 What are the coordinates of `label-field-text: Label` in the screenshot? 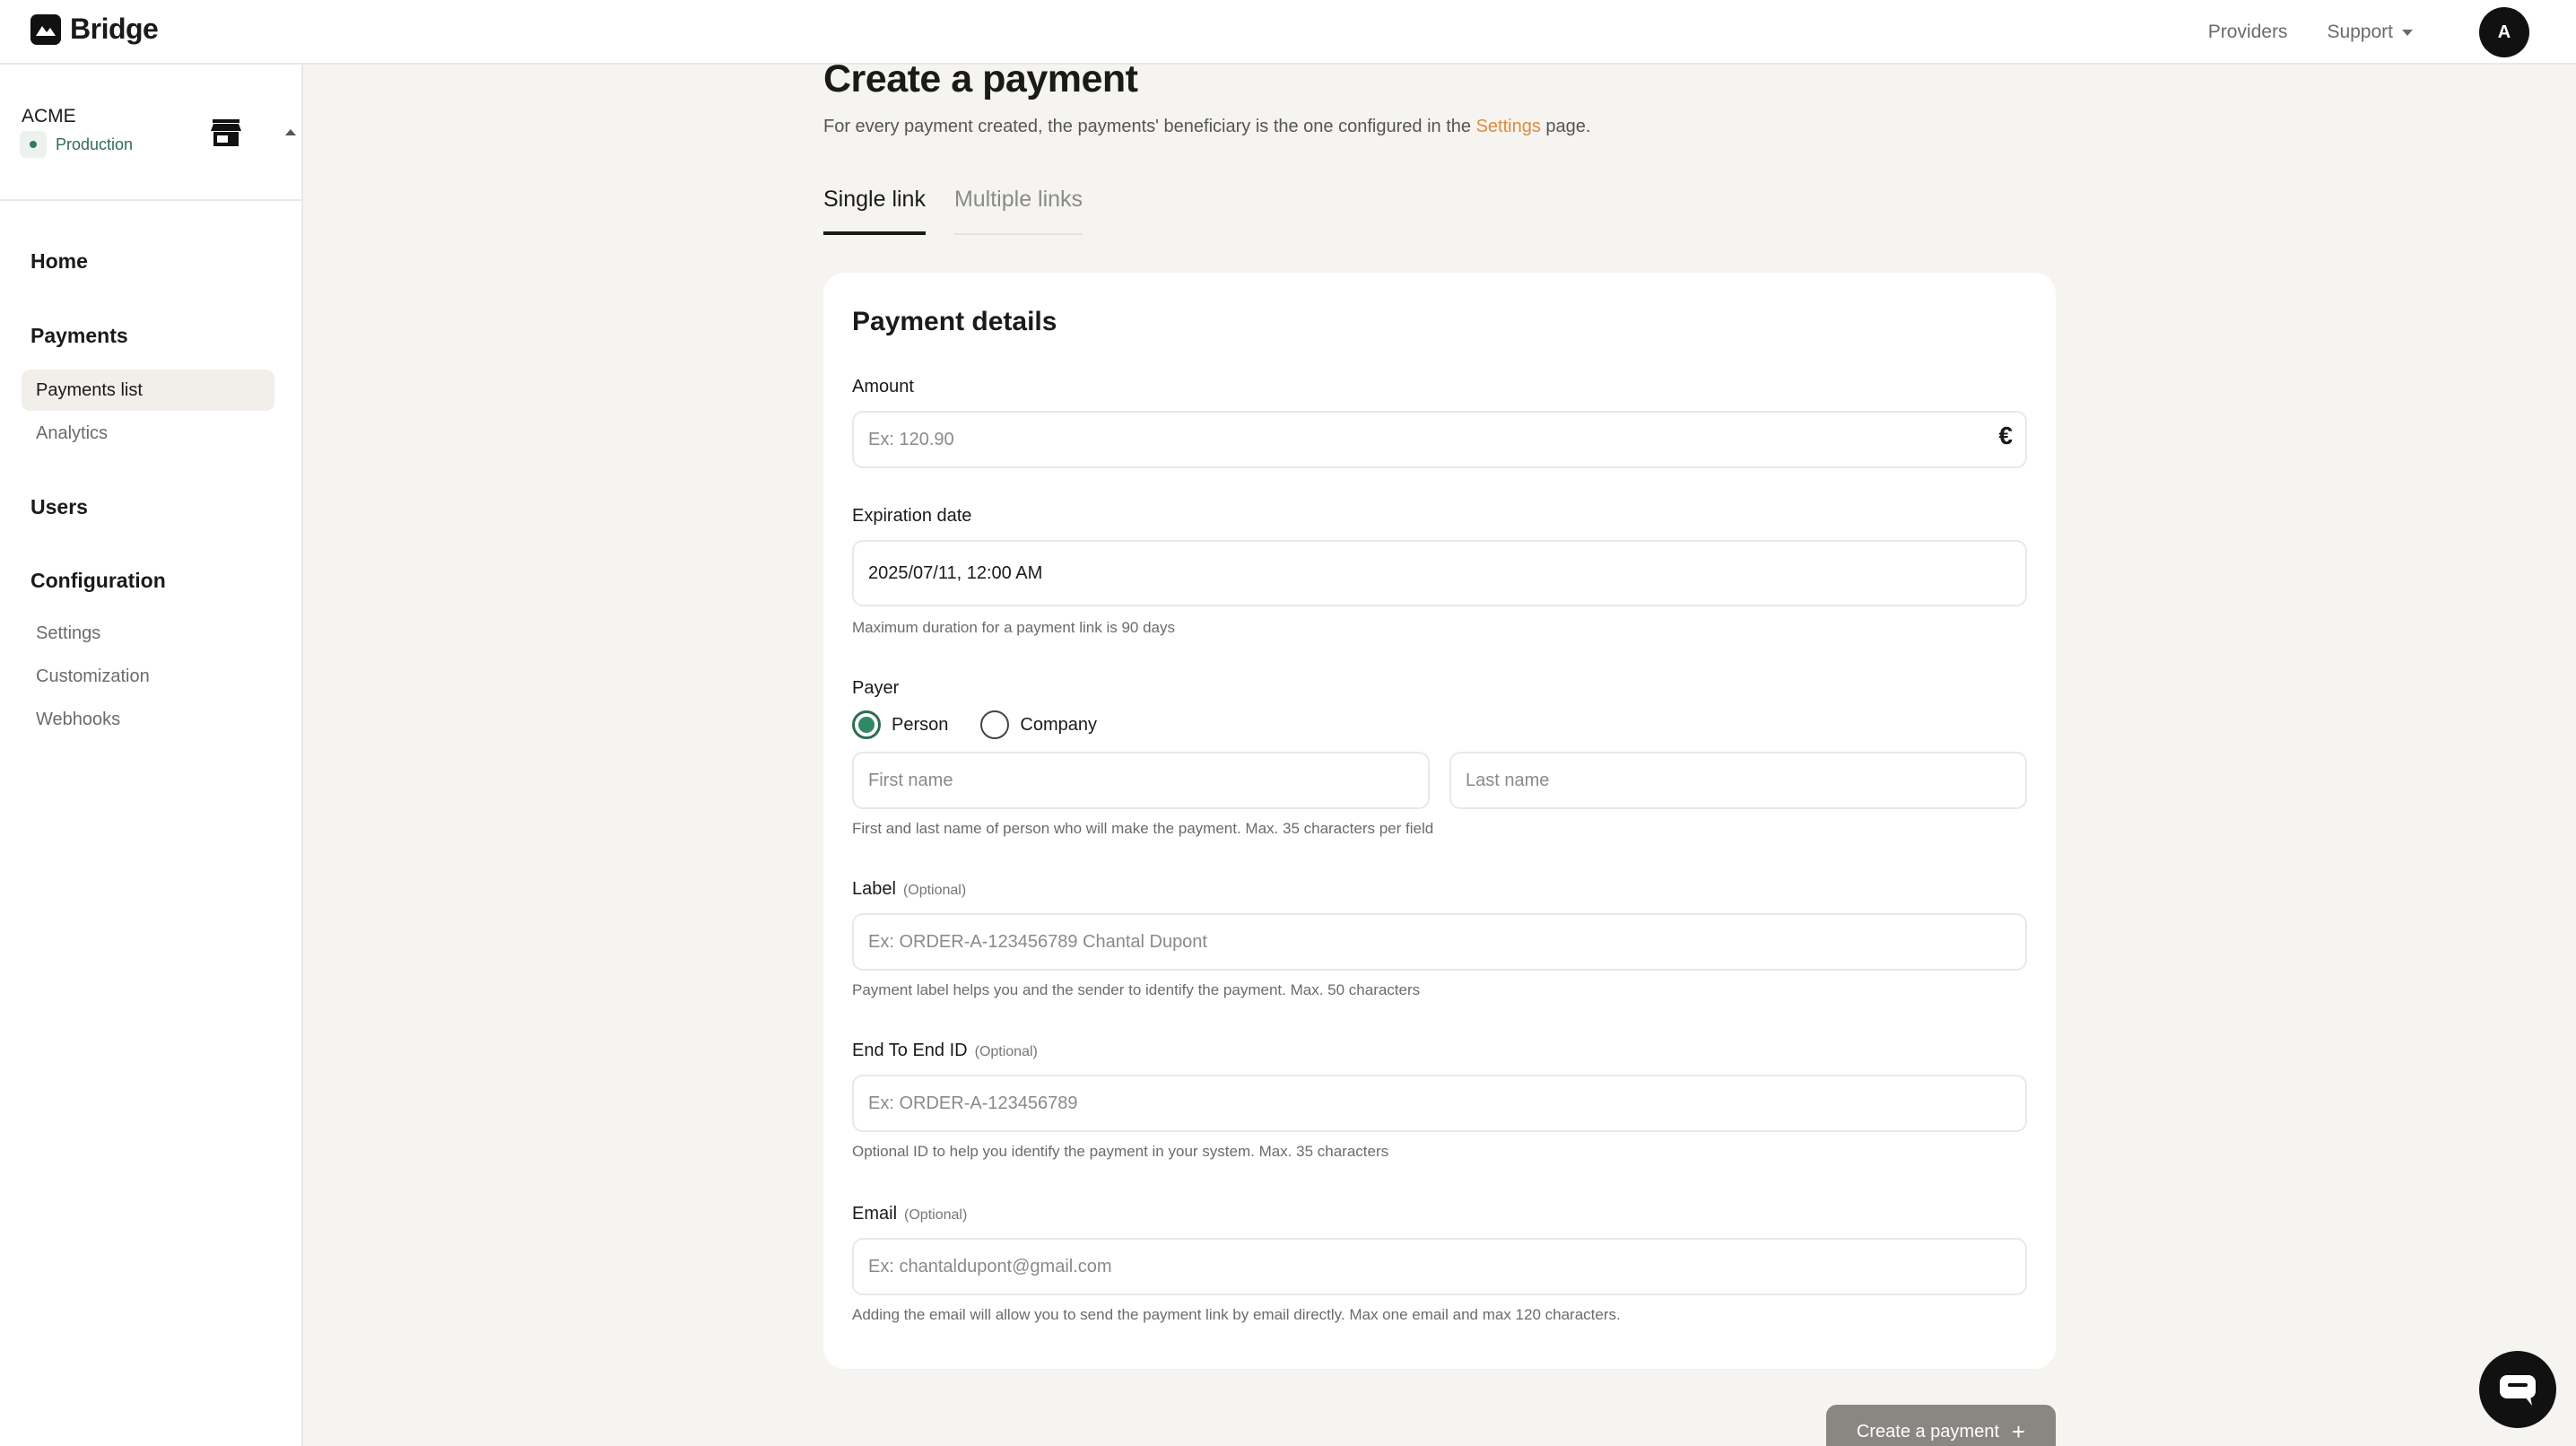 It's located at (874, 889).